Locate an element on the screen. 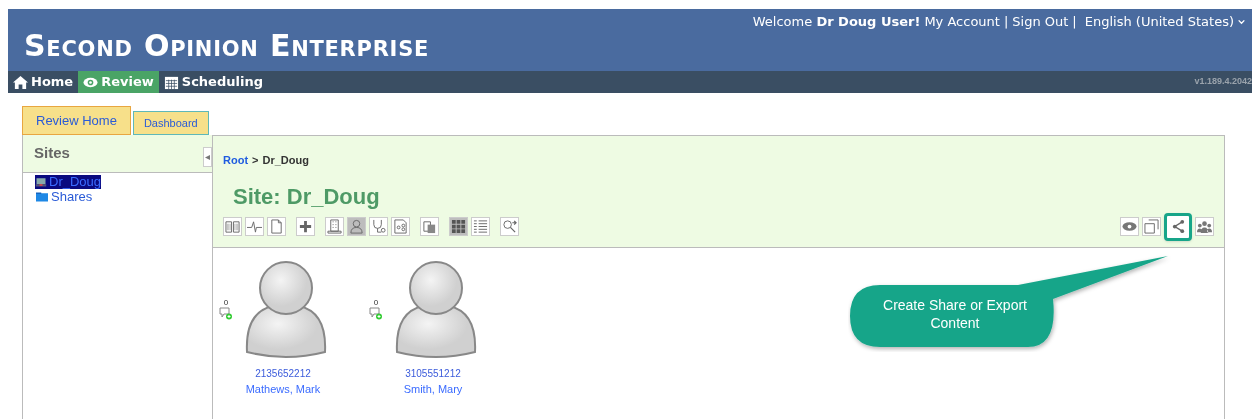 Image resolution: width=1252 pixels, height=419 pixels. search-icon is located at coordinates (509, 226).